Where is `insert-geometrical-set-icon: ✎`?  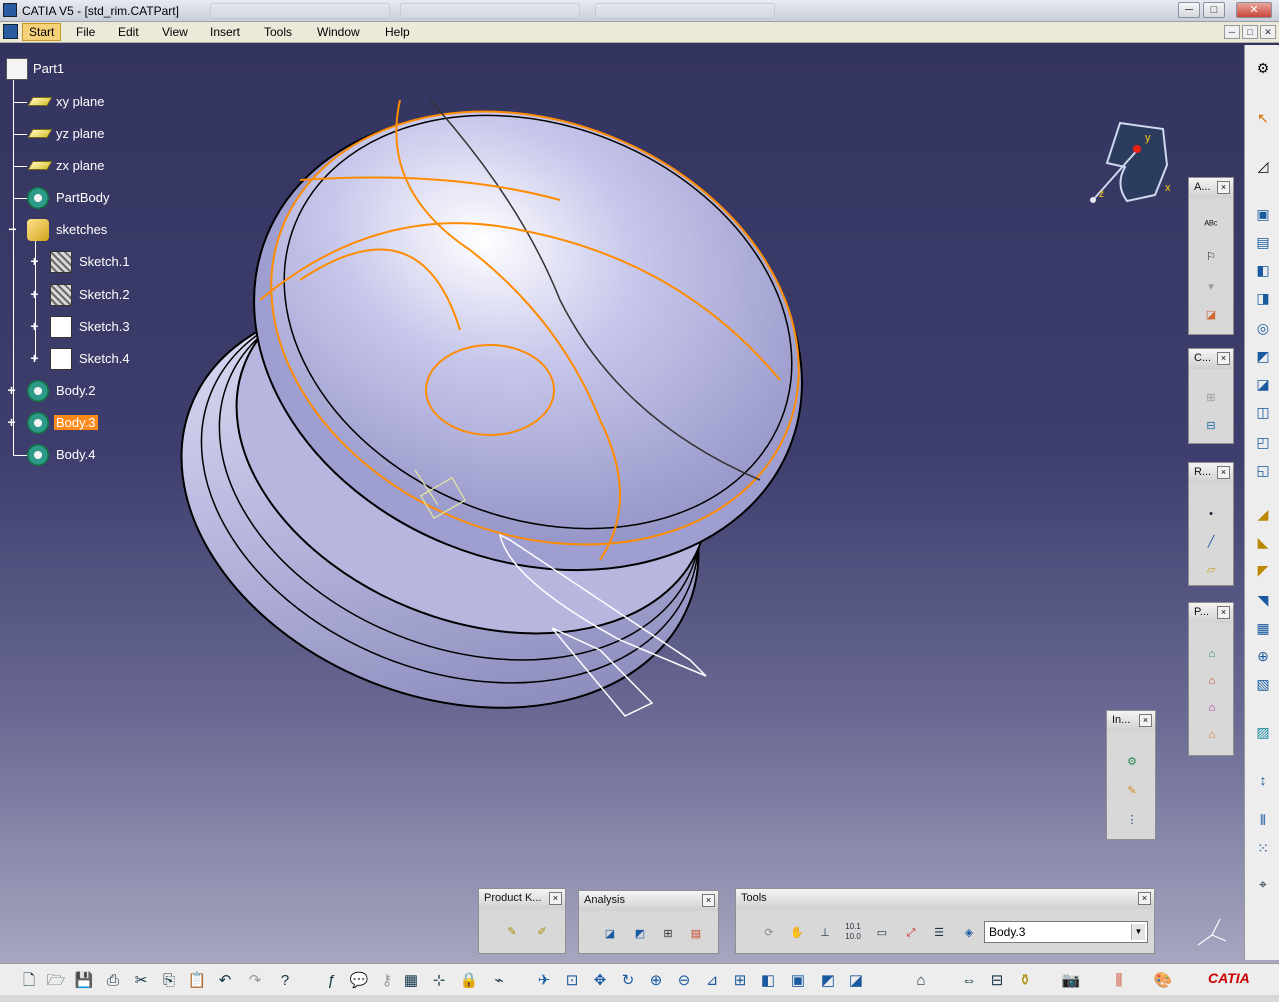 insert-geometrical-set-icon: ✎ is located at coordinates (1132, 791).